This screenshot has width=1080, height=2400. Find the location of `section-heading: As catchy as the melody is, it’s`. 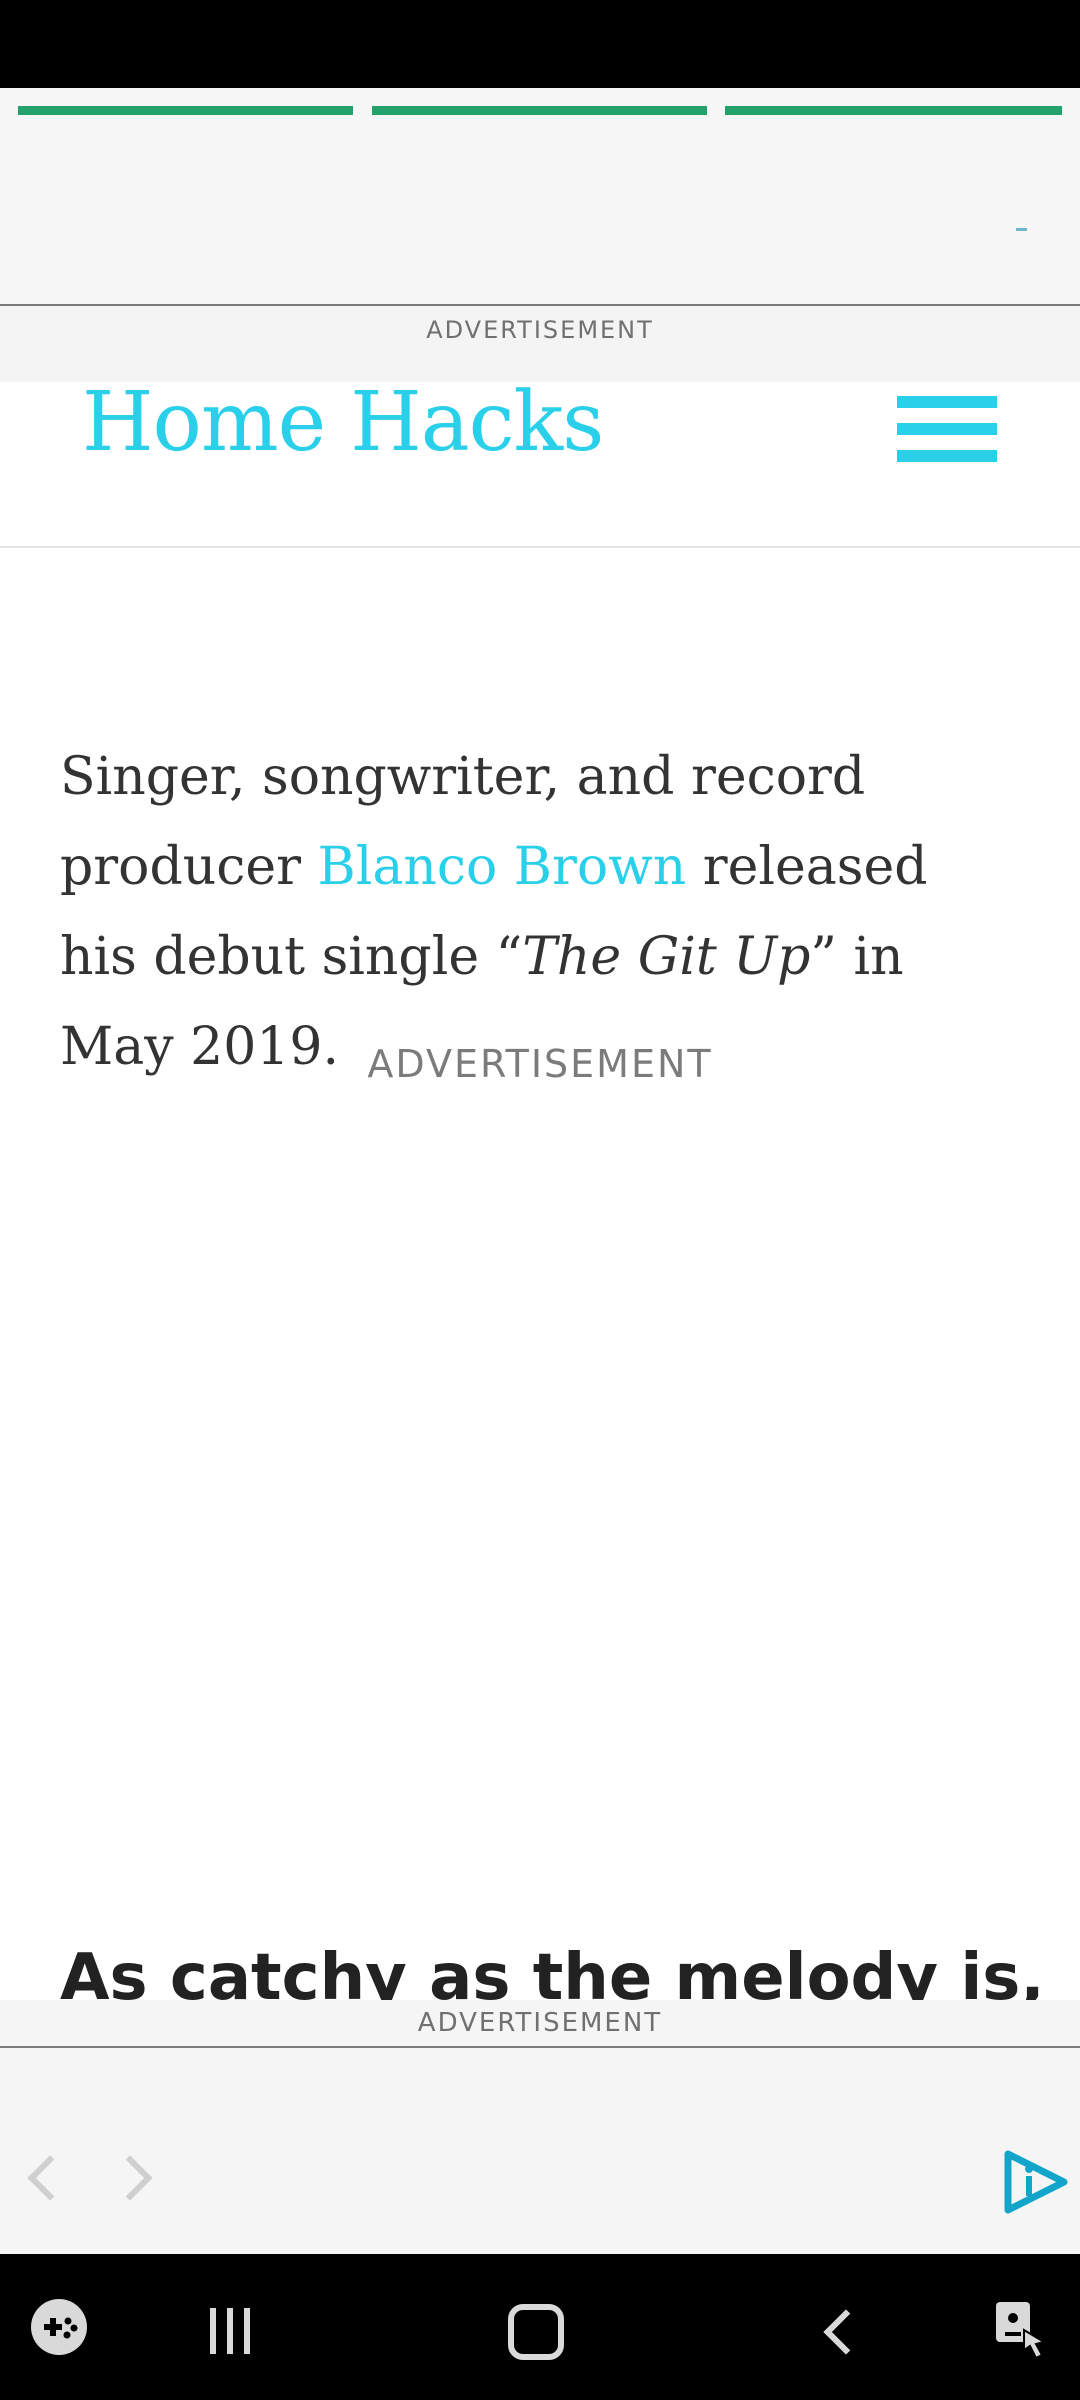

section-heading: As catchy as the melody is, it’s is located at coordinates (560, 1969).